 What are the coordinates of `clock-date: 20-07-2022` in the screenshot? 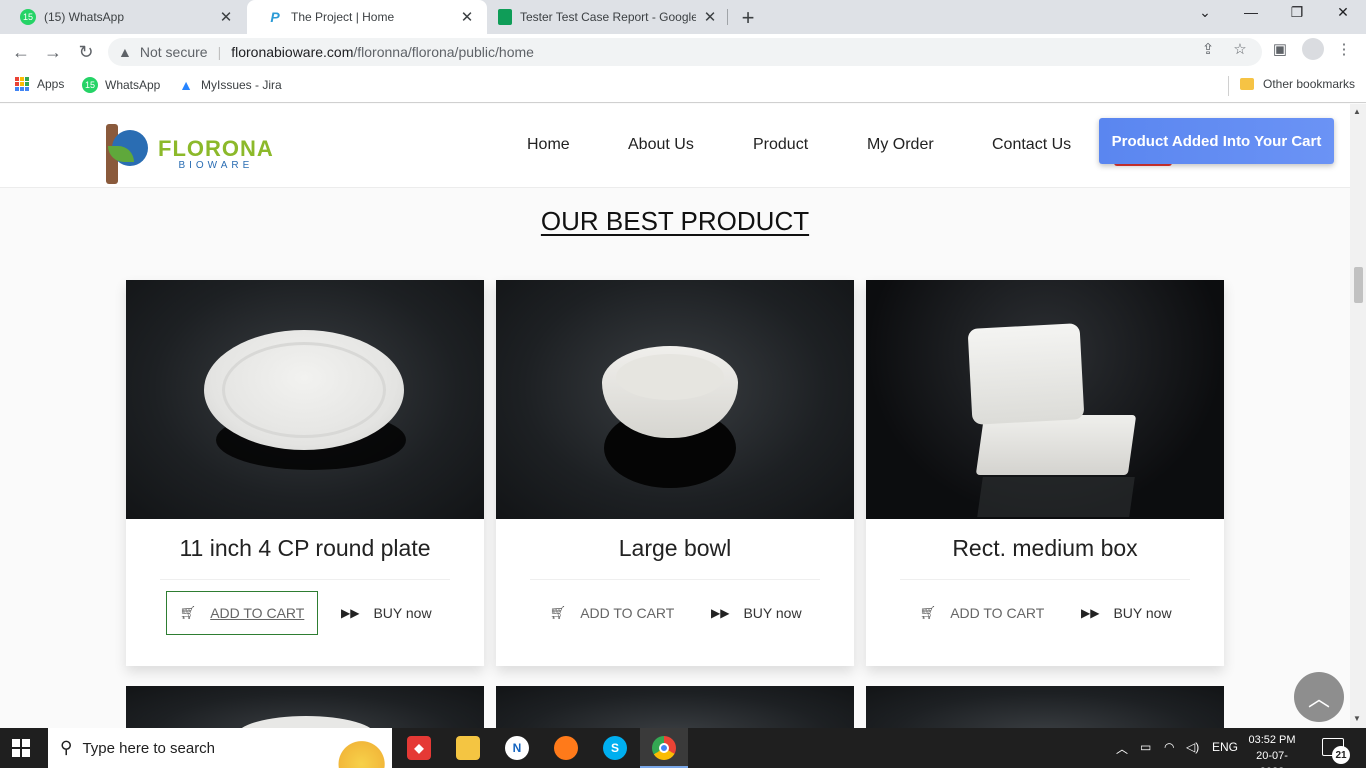 It's located at (1272, 759).